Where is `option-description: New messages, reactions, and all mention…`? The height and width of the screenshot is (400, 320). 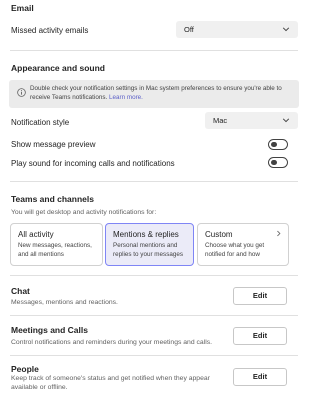
option-description: New messages, reactions, and all mention… is located at coordinates (55, 250).